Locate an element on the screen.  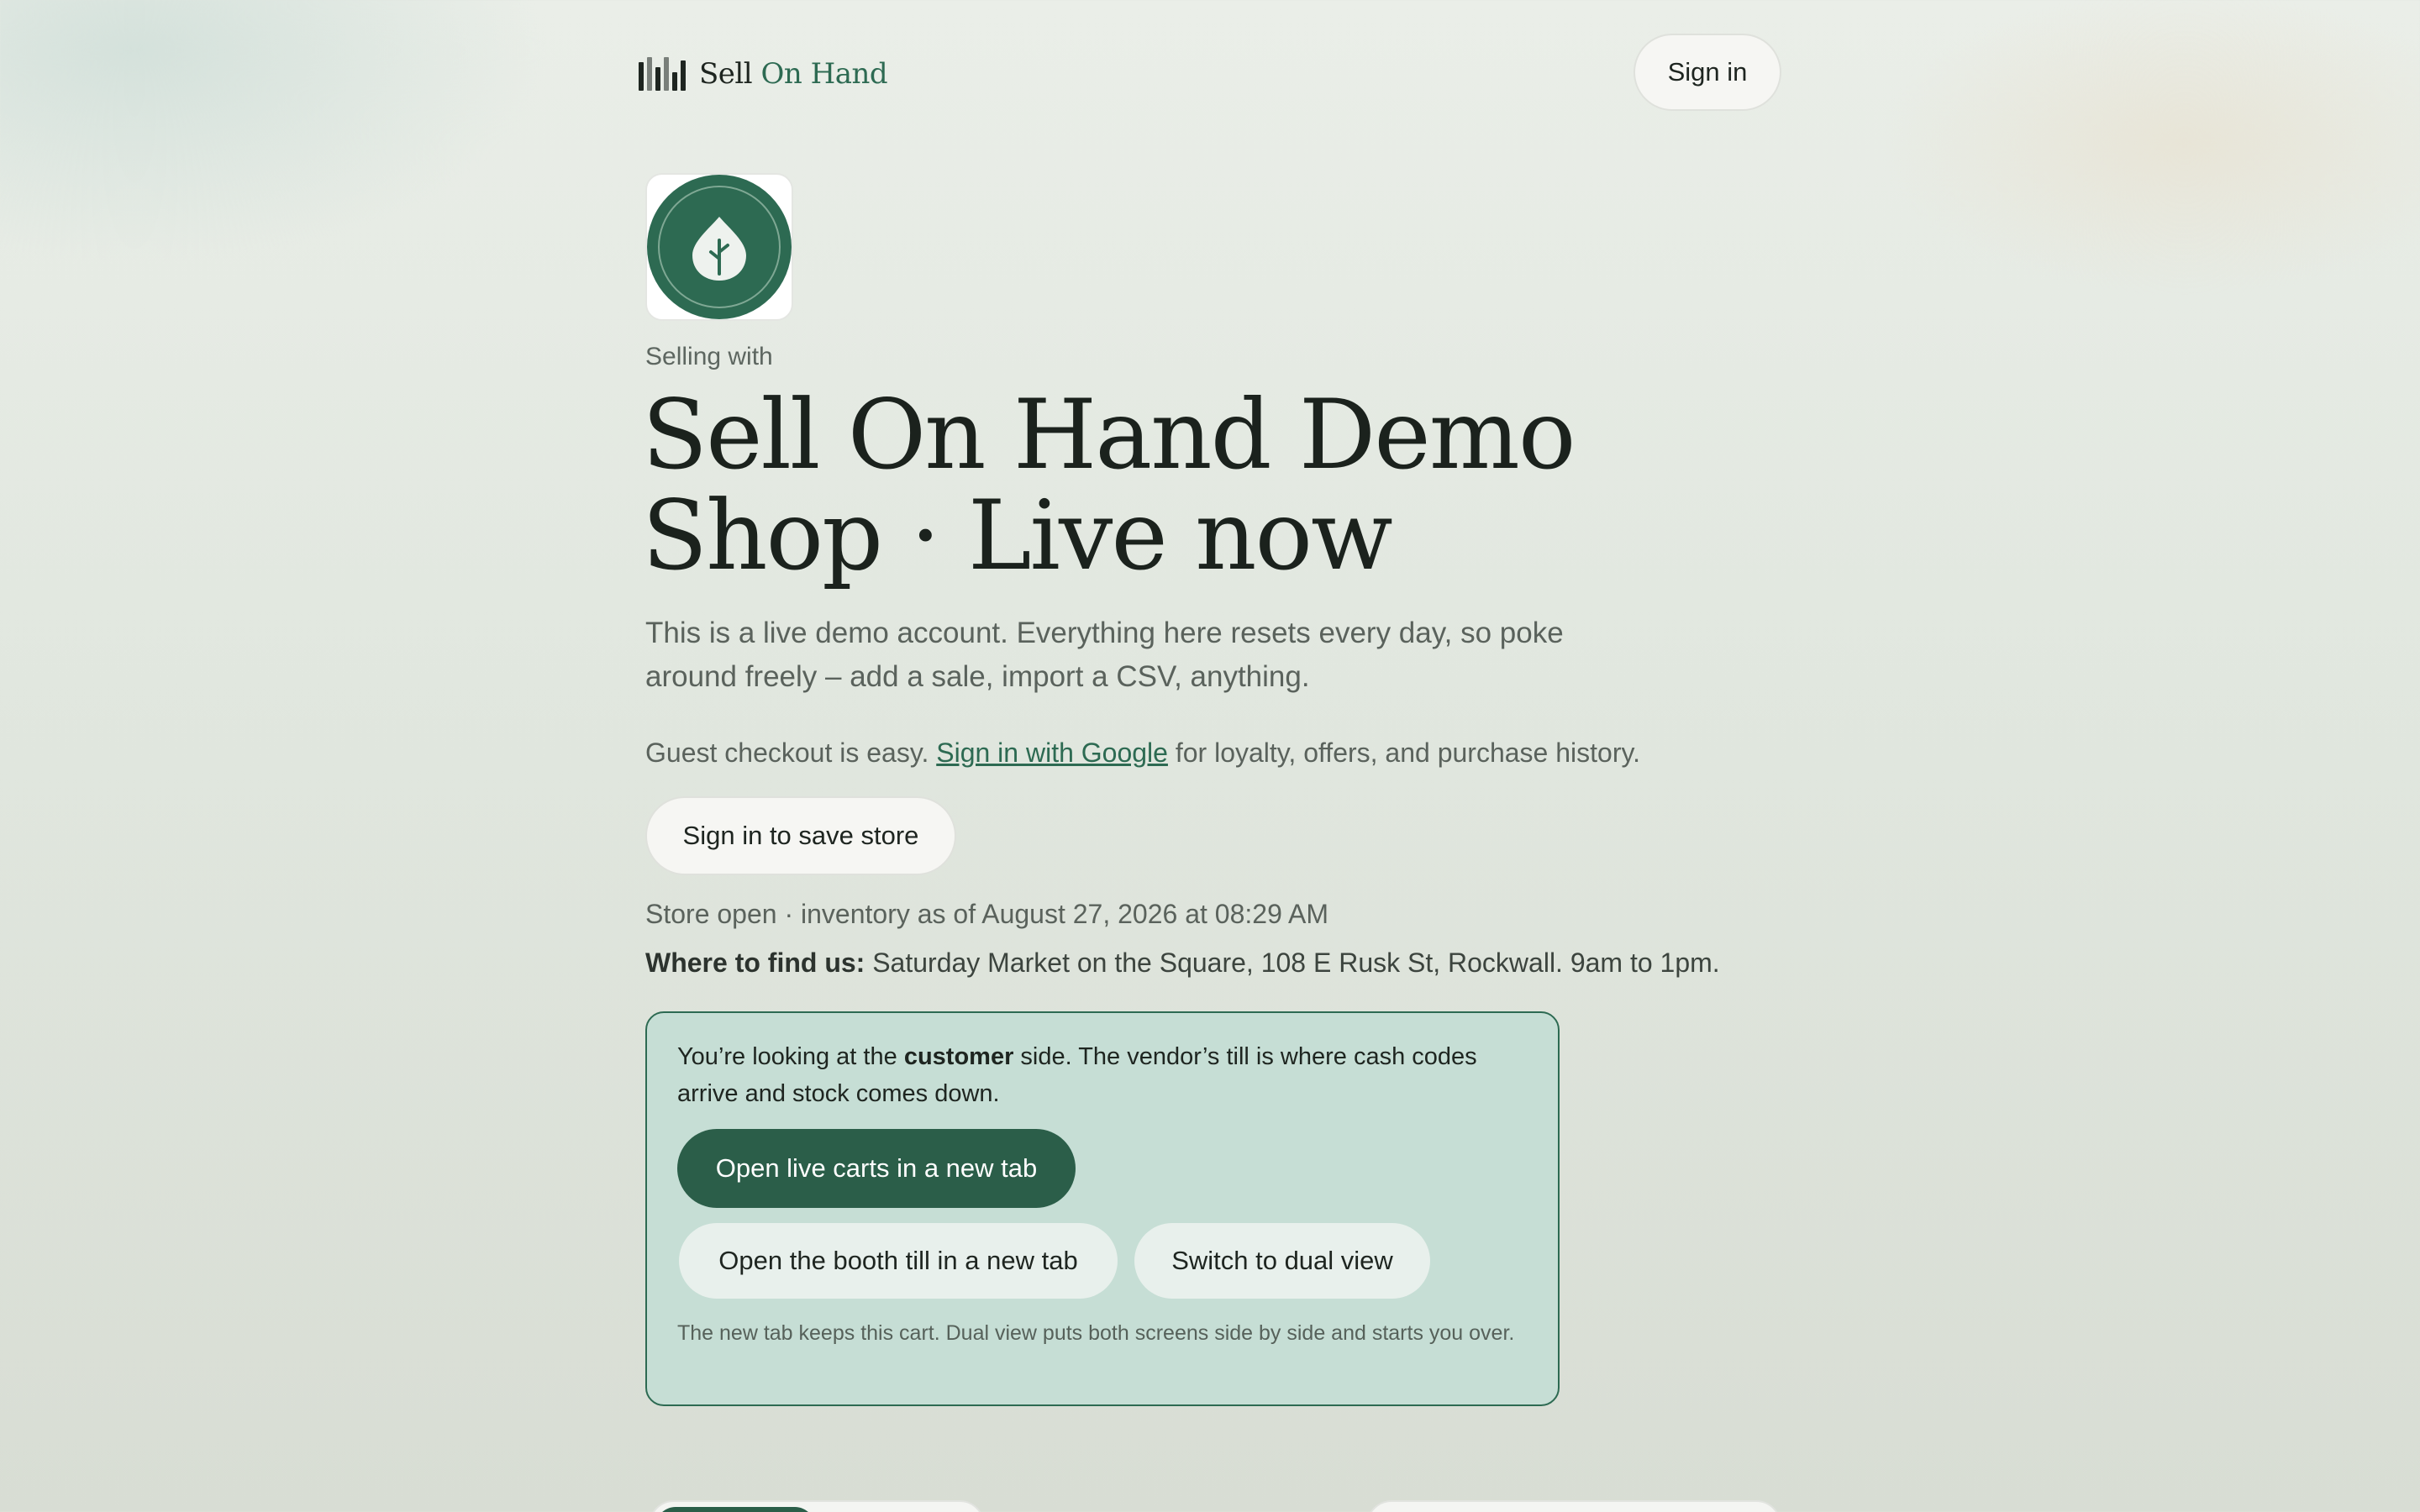
sign-in-button: Sign in is located at coordinates (1708, 72).